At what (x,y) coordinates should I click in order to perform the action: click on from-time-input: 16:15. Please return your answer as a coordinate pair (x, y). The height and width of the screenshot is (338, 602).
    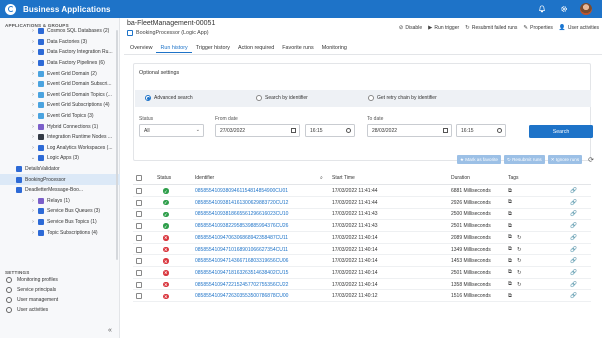
    Looking at the image, I should click on (330, 130).